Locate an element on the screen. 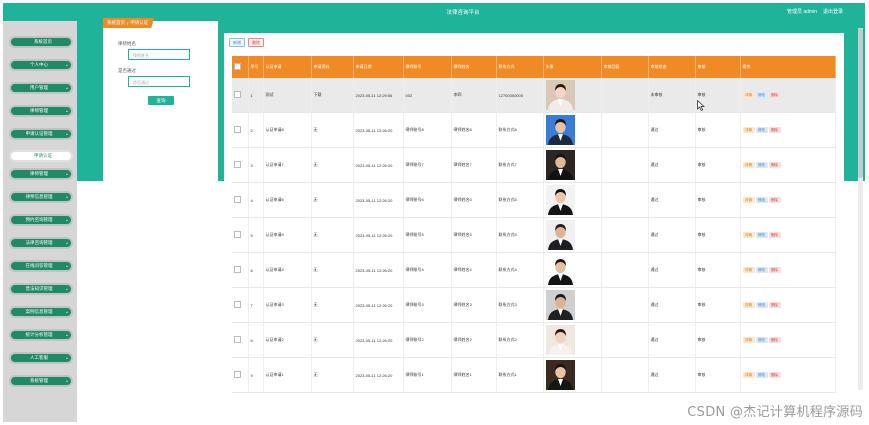  sidebar-item: 预约咨询管理 ⌄ is located at coordinates (41, 220).